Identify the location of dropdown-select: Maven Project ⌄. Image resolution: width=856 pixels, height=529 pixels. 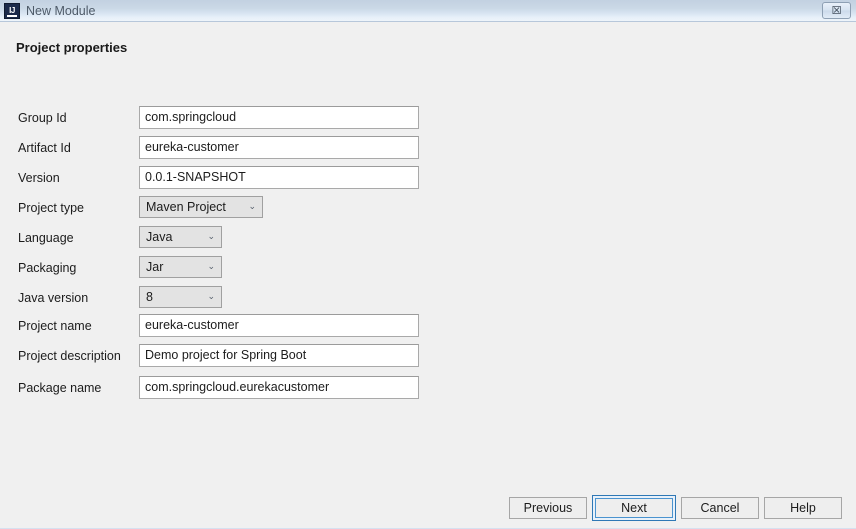
(201, 207).